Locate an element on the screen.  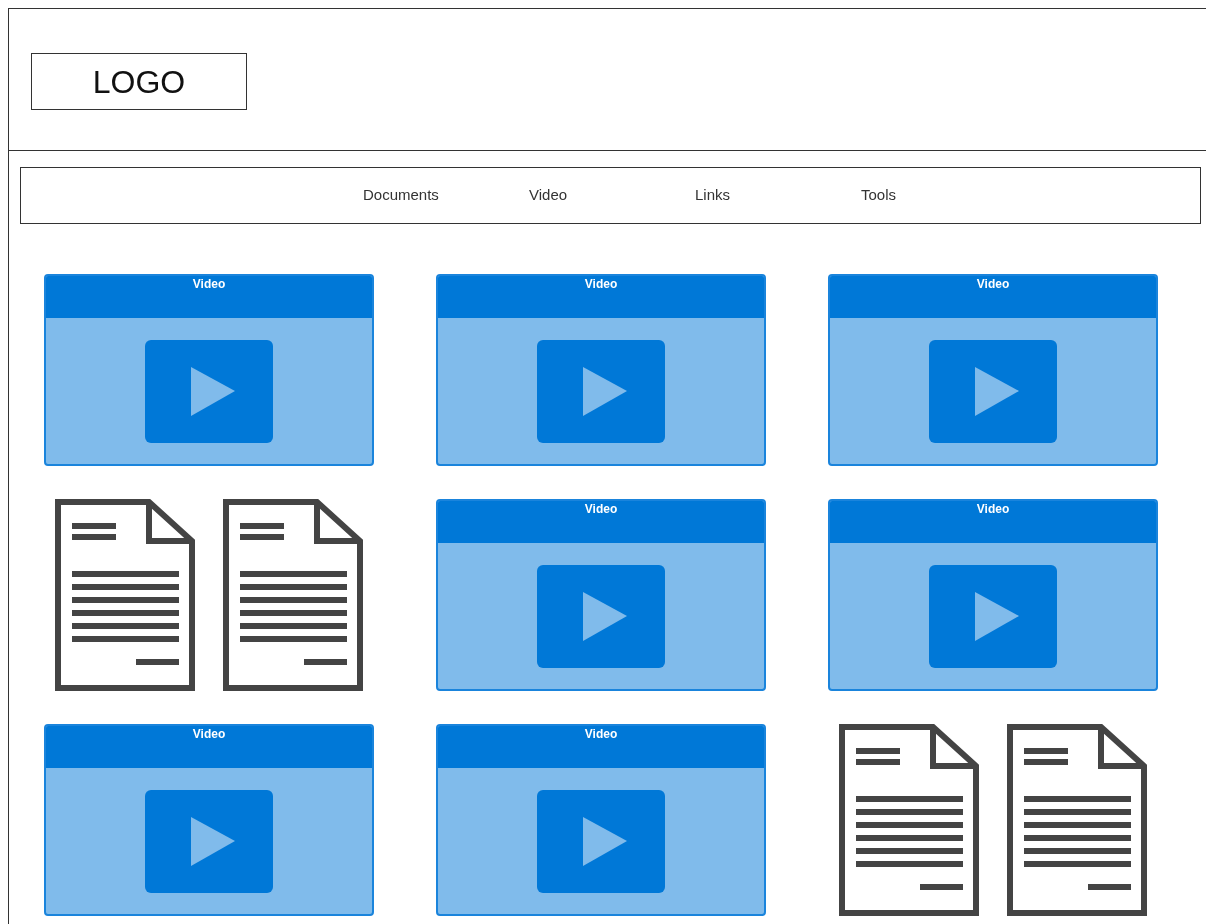
nav-link: Tools is located at coordinates (944, 195).